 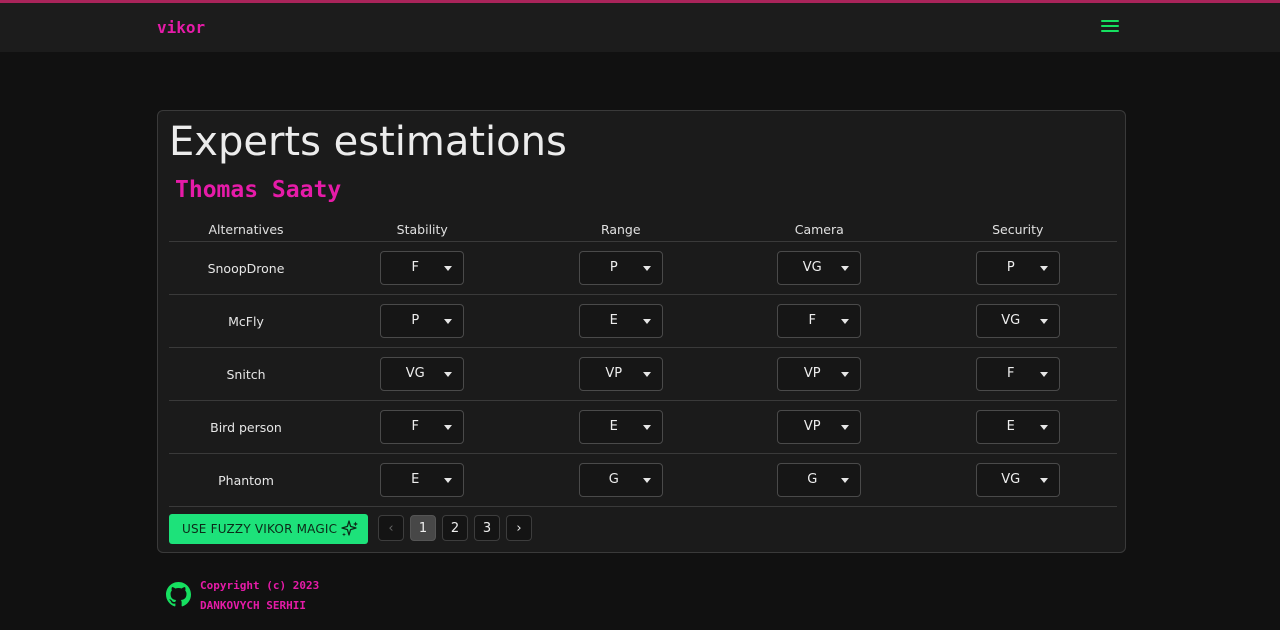 What do you see at coordinates (455, 528) in the screenshot?
I see `pagination-page-2: 2` at bounding box center [455, 528].